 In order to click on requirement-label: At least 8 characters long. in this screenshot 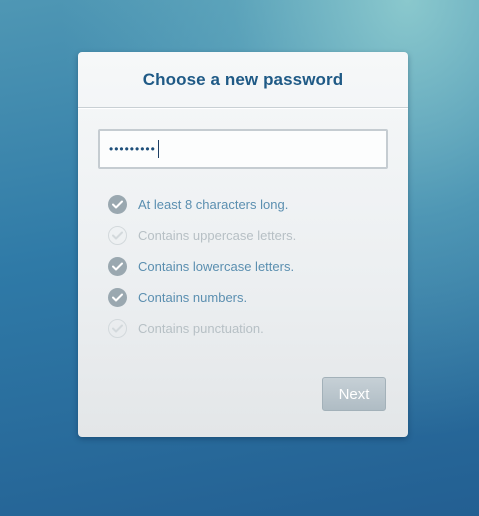, I will do `click(213, 204)`.